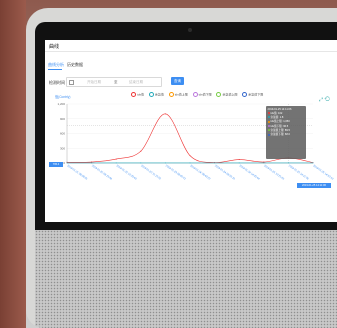 The image size is (337, 328). Describe the element at coordinates (62, 134) in the screenshot. I see `y-tick-label: 600` at that location.